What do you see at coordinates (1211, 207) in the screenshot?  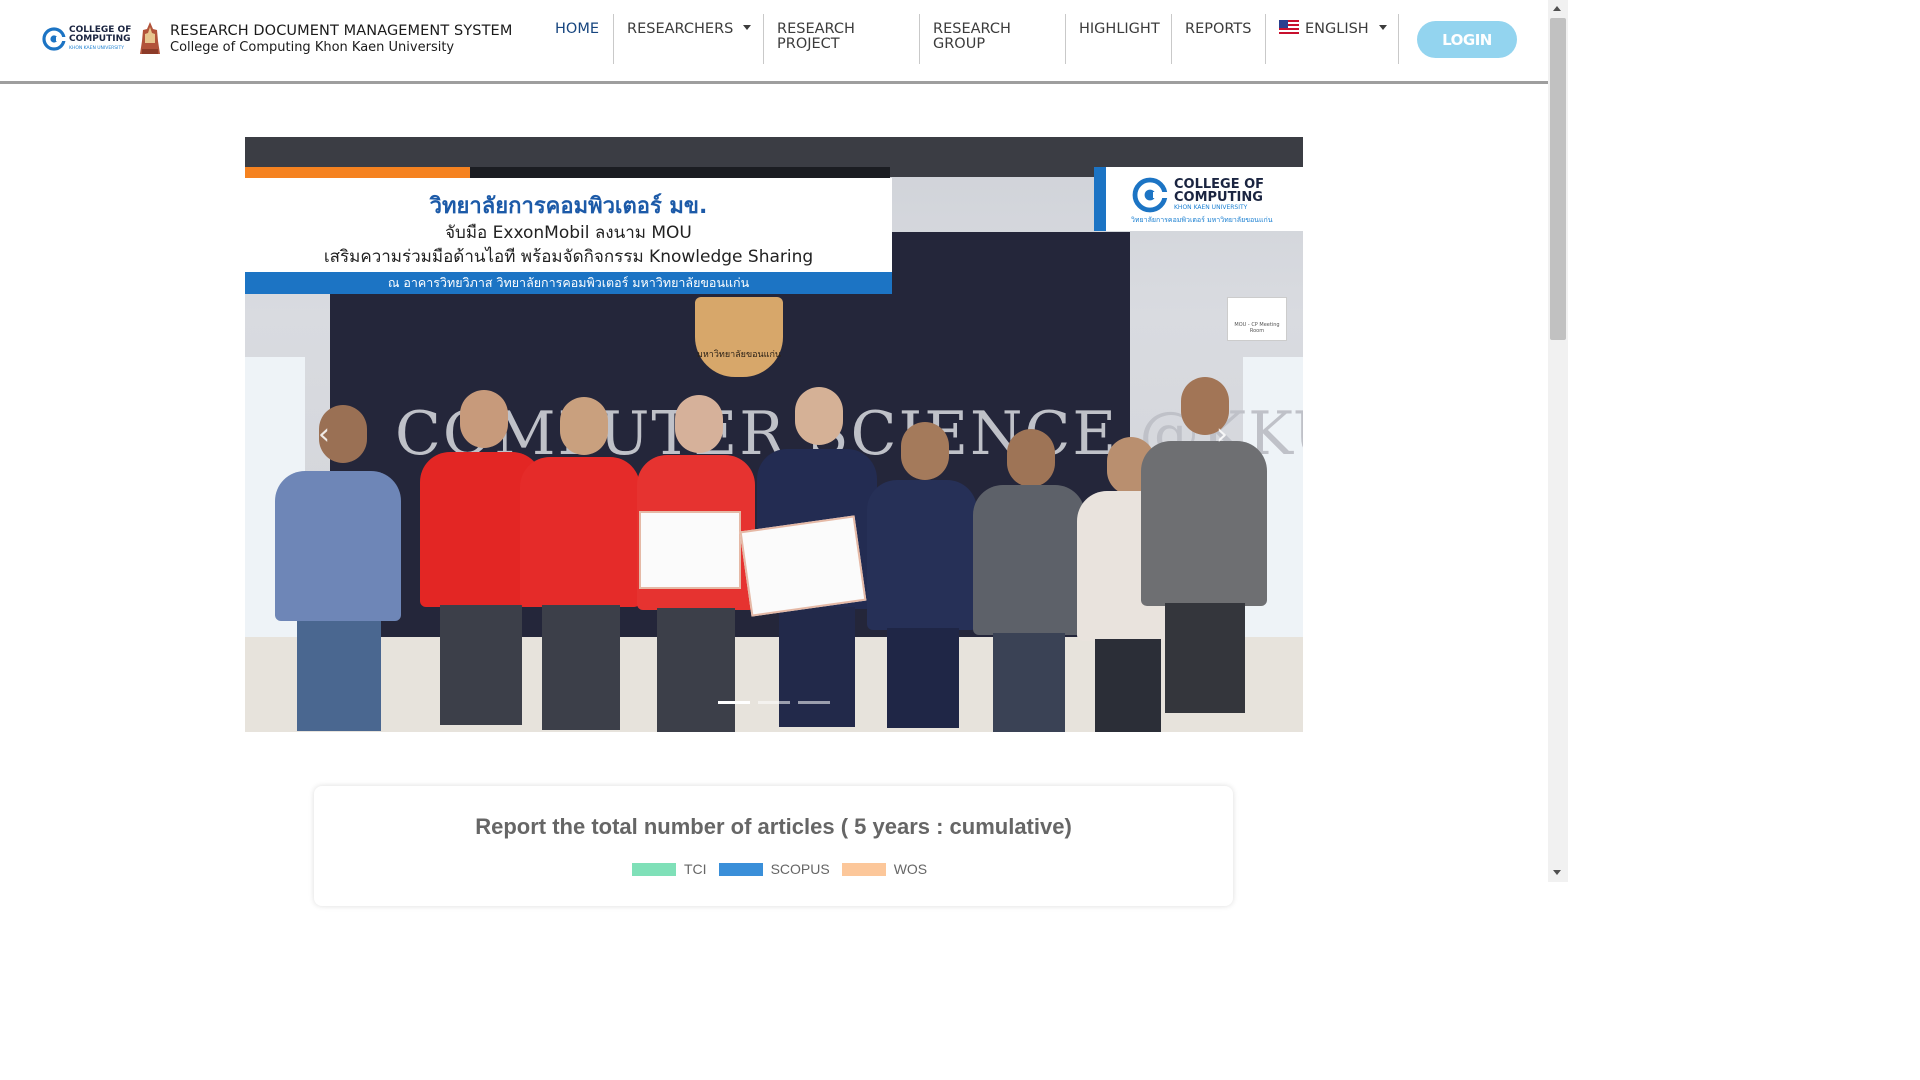 I see `card-text-kku: KHON KAEN UNIVERSITY` at bounding box center [1211, 207].